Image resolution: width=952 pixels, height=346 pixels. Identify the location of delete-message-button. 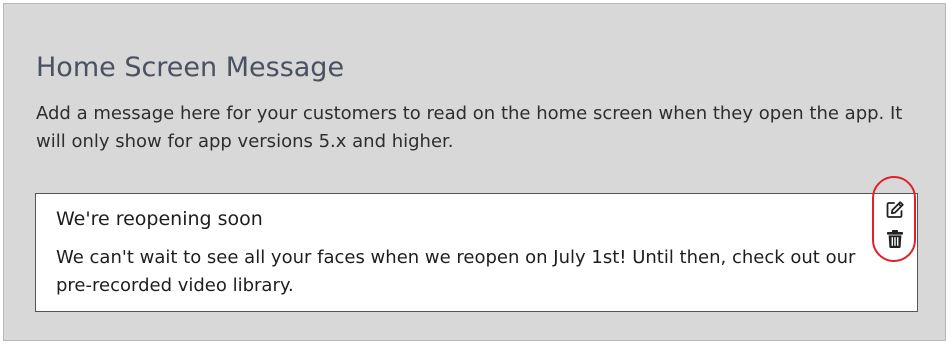
(895, 239).